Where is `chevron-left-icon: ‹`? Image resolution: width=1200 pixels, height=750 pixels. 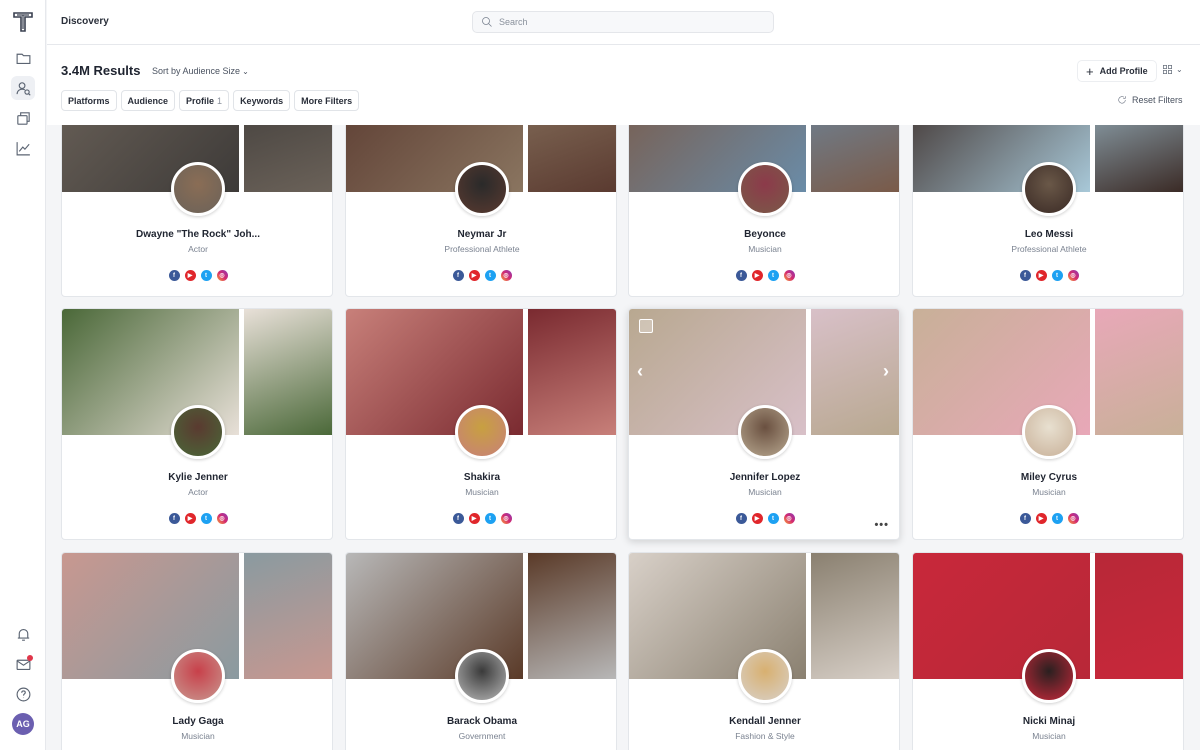 chevron-left-icon: ‹ is located at coordinates (640, 371).